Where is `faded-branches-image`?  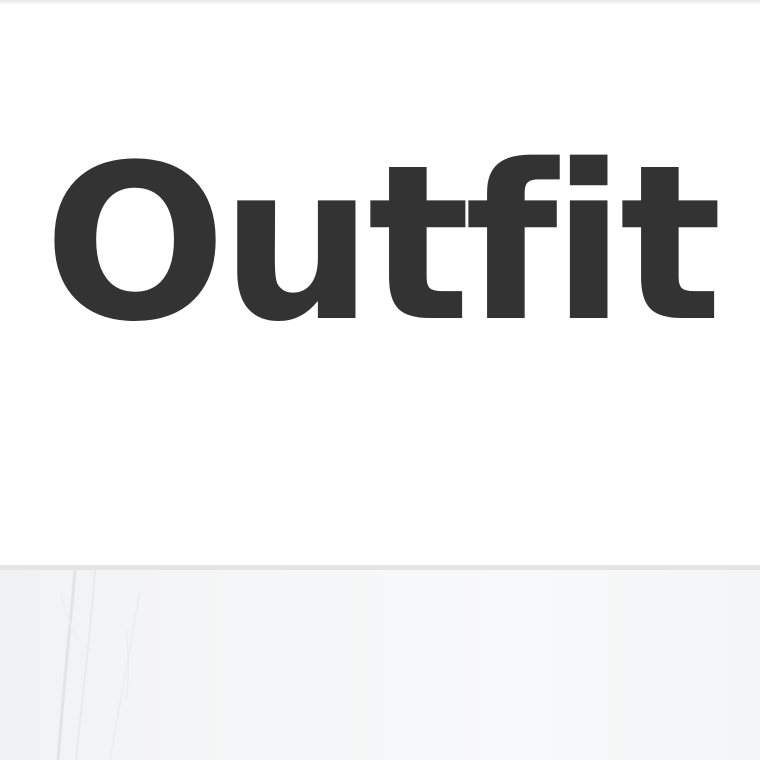 faded-branches-image is located at coordinates (98, 665).